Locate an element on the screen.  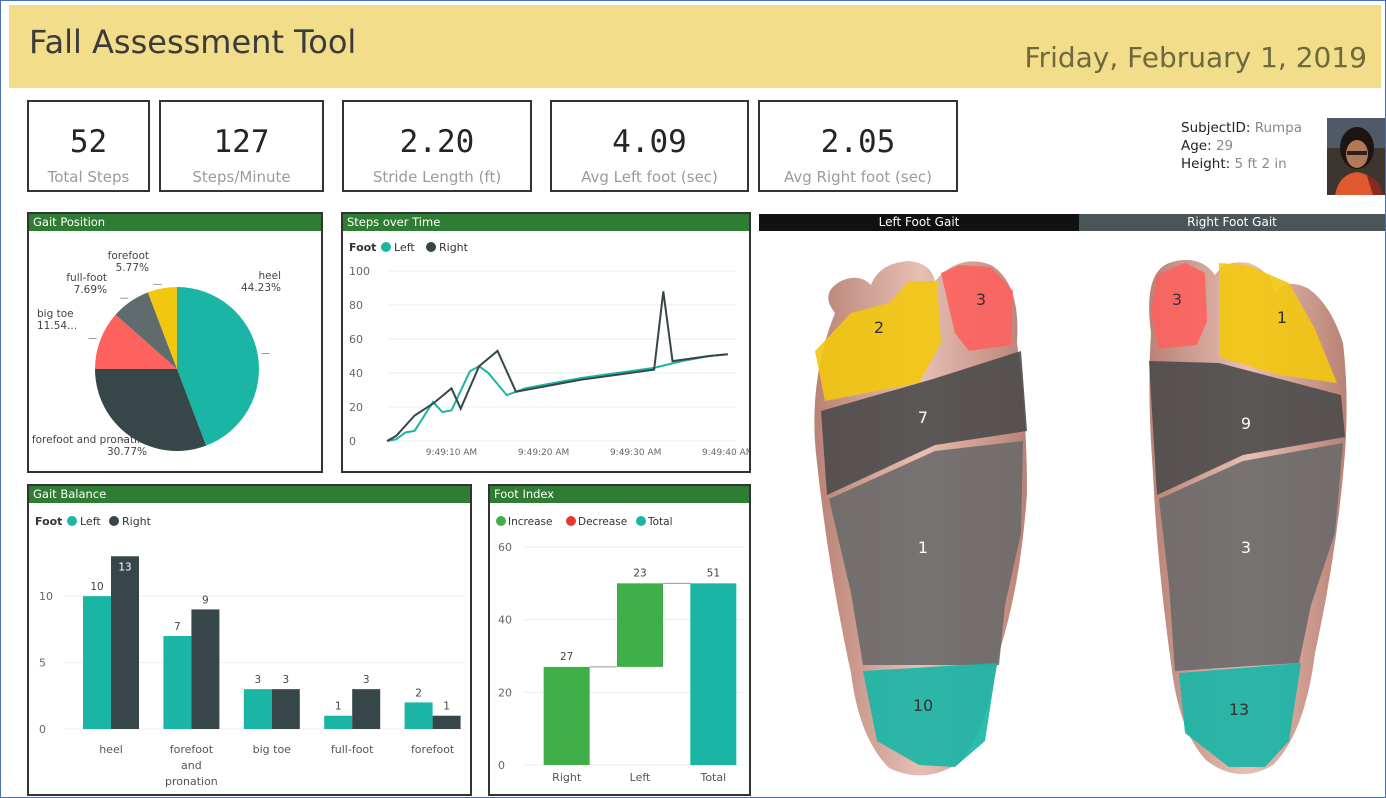
pie-slice-label-4: forefoot is located at coordinates (128, 256).